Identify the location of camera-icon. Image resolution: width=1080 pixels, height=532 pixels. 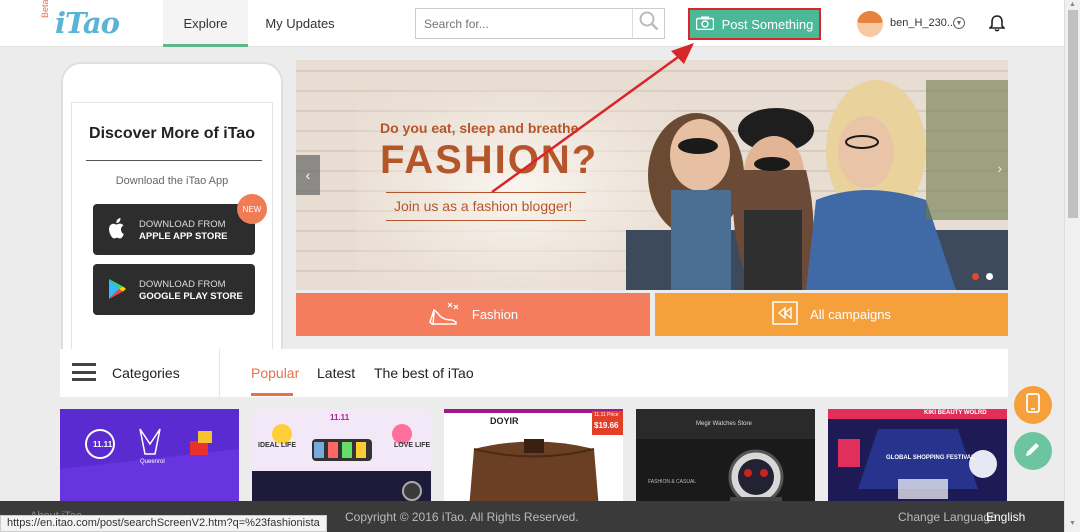
(704, 24).